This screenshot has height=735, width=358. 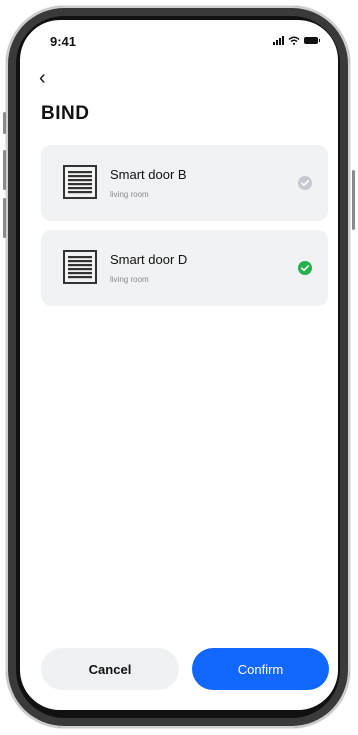 What do you see at coordinates (353, 200) in the screenshot?
I see `power-button` at bounding box center [353, 200].